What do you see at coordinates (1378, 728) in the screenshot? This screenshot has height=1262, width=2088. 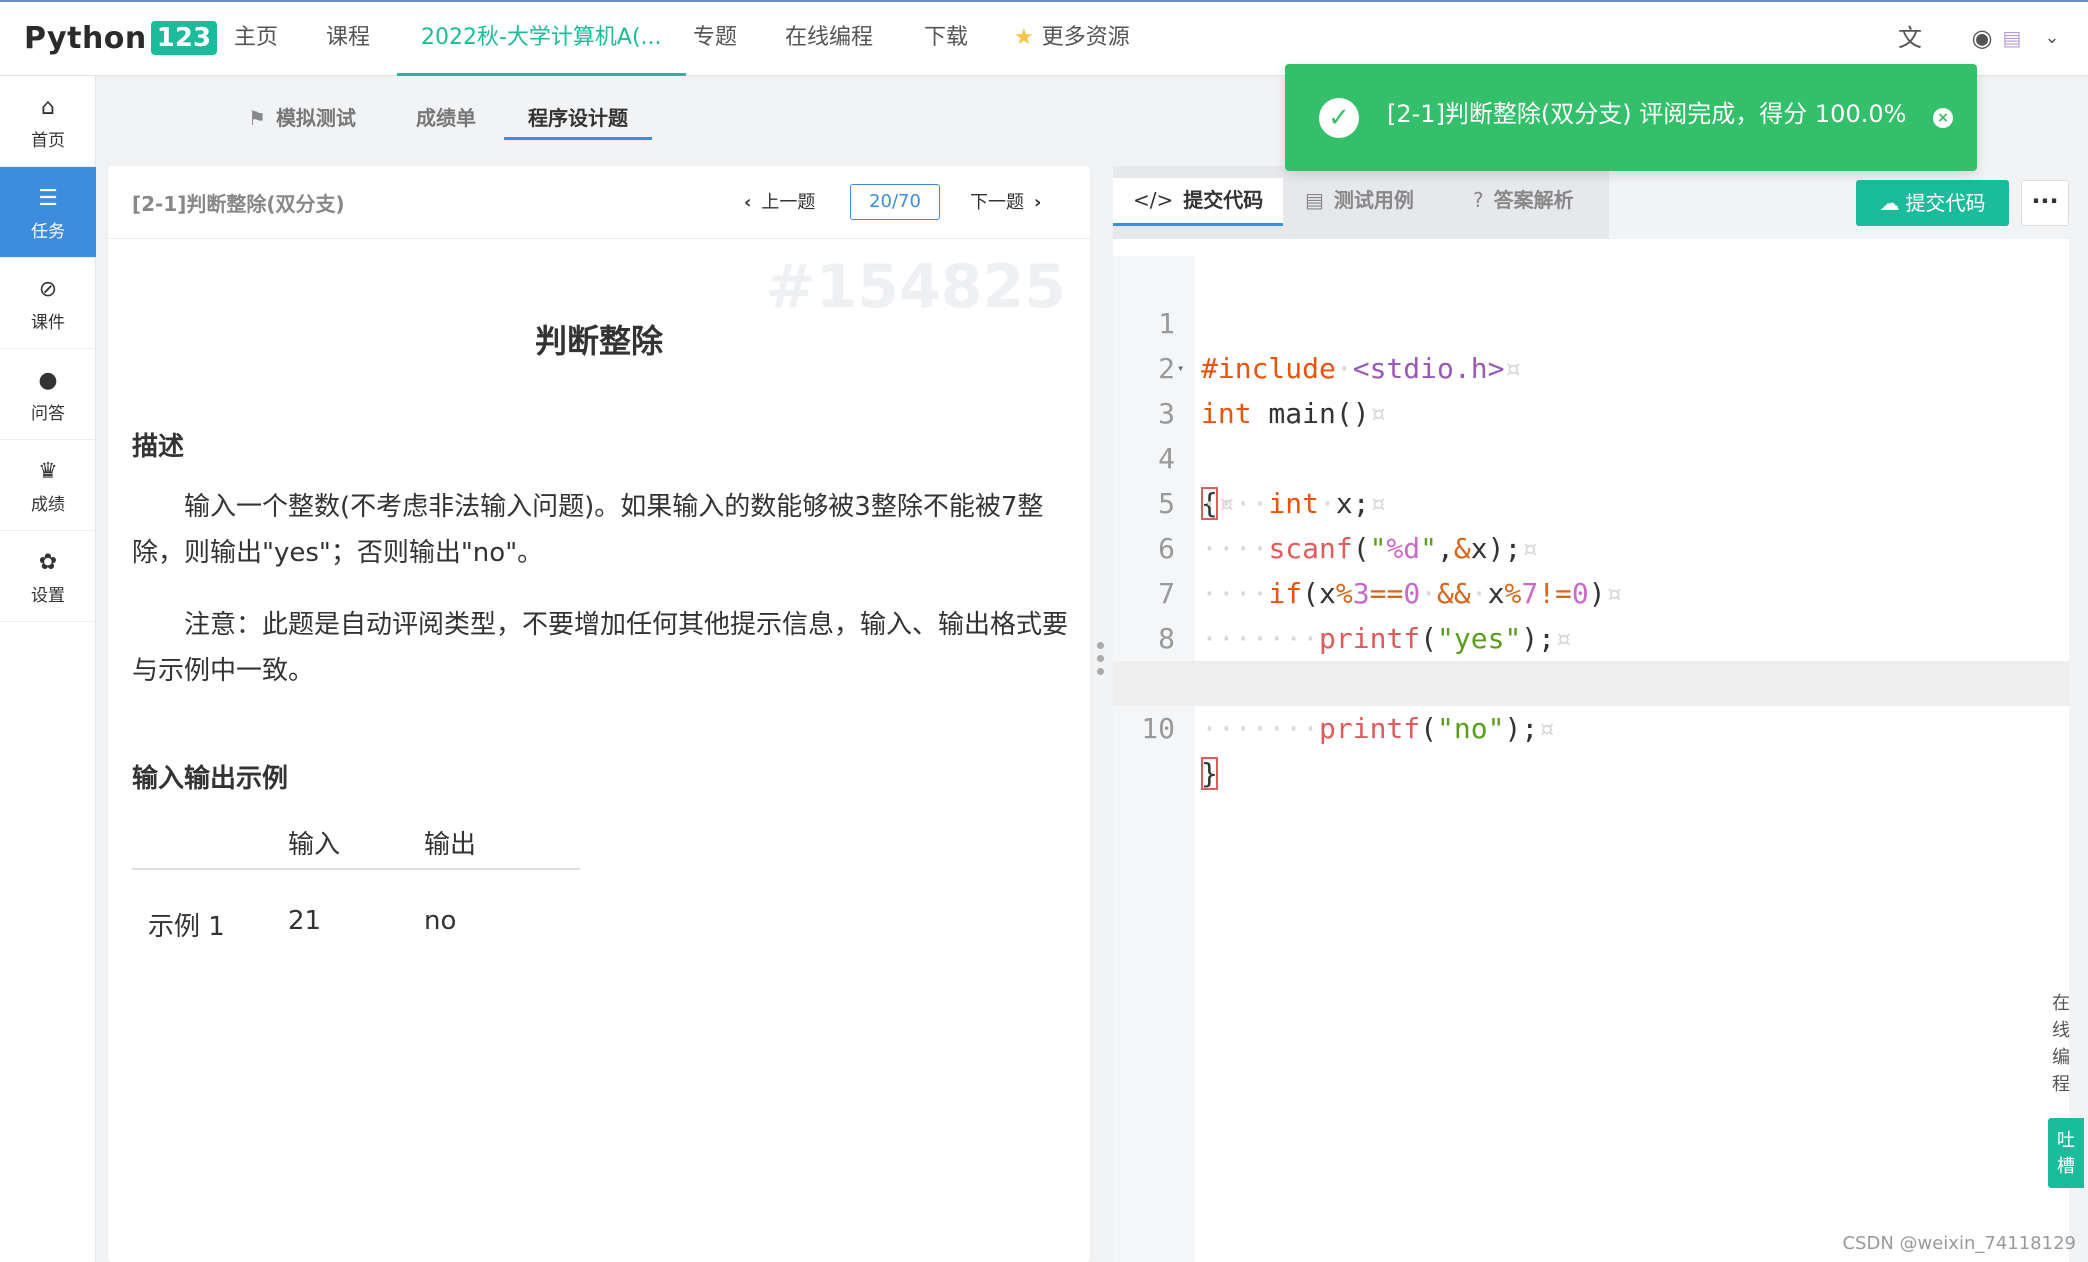 I see `code-text: ·······printf("no");¤` at bounding box center [1378, 728].